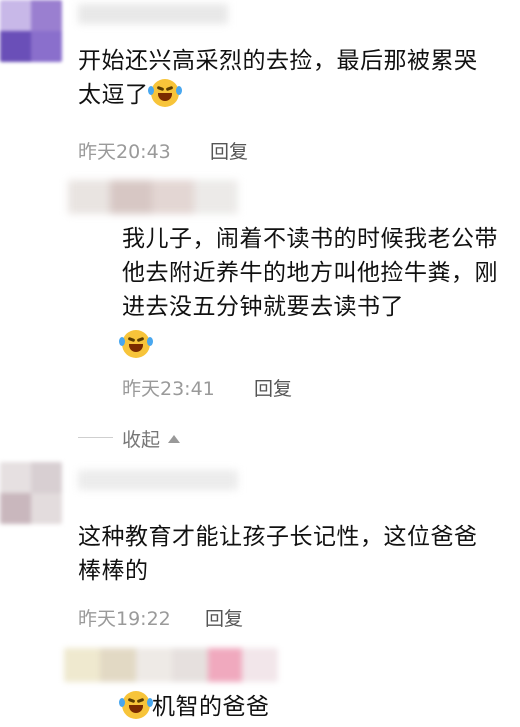 The height and width of the screenshot is (727, 520). What do you see at coordinates (168, 389) in the screenshot?
I see `comment-time: 昨天23:41` at bounding box center [168, 389].